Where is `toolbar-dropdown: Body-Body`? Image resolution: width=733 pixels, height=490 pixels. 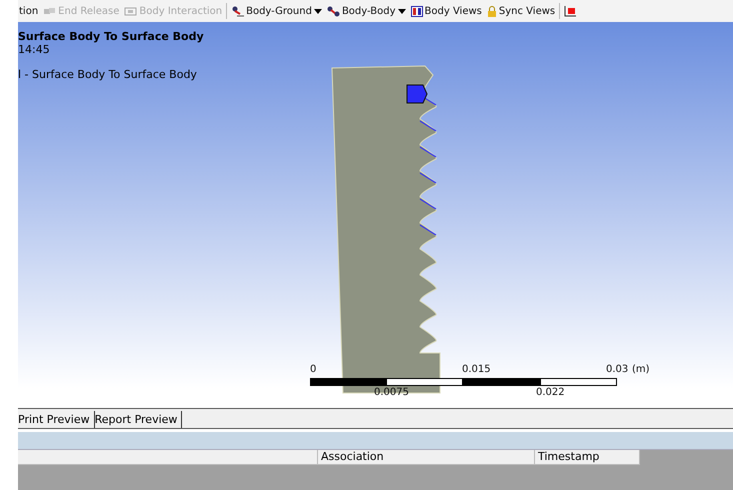
toolbar-dropdown: Body-Body is located at coordinates (366, 11).